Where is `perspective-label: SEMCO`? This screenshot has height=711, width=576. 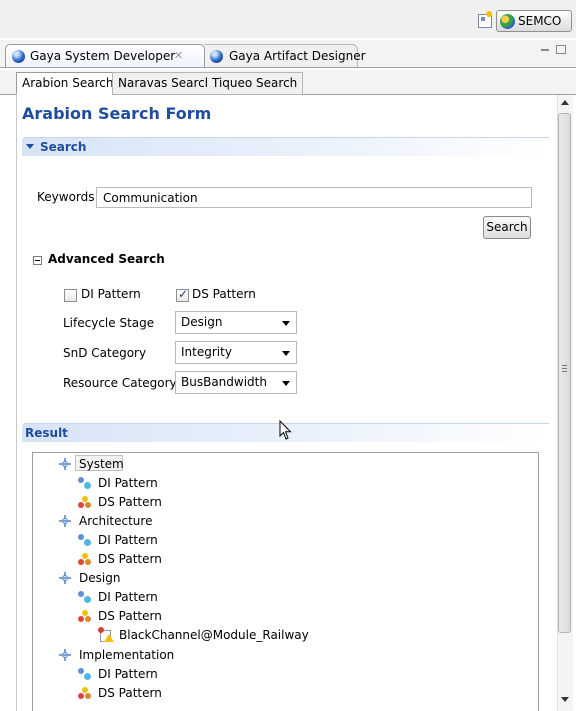
perspective-label: SEMCO is located at coordinates (540, 21).